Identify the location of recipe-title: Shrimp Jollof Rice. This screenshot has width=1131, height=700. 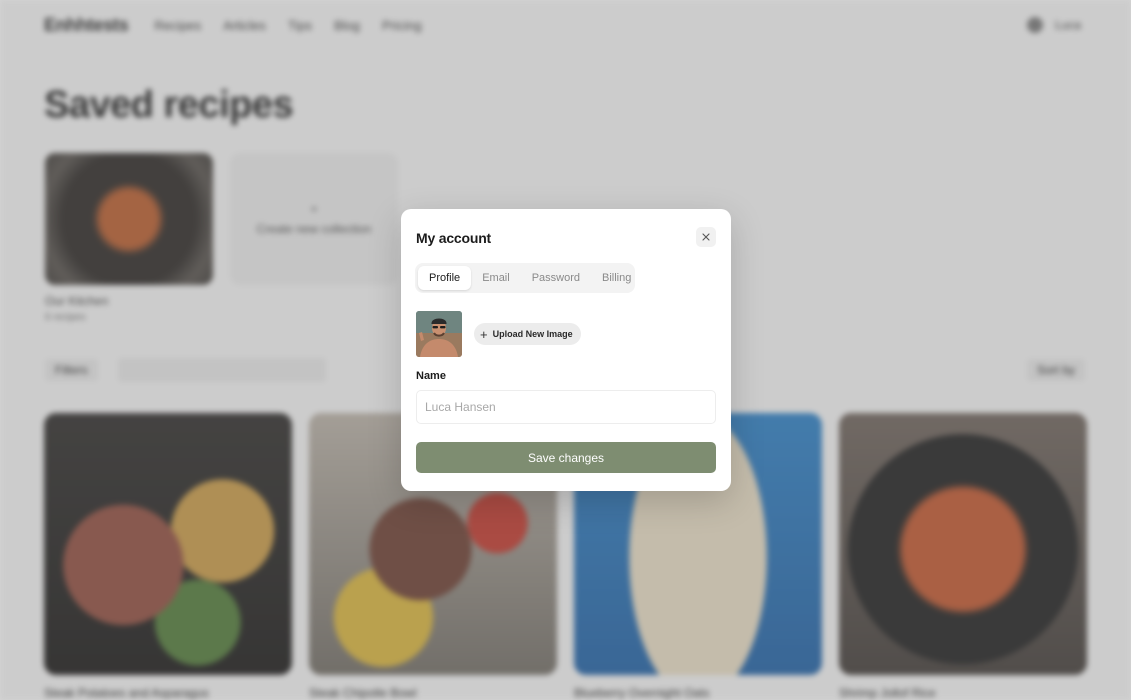
(887, 693).